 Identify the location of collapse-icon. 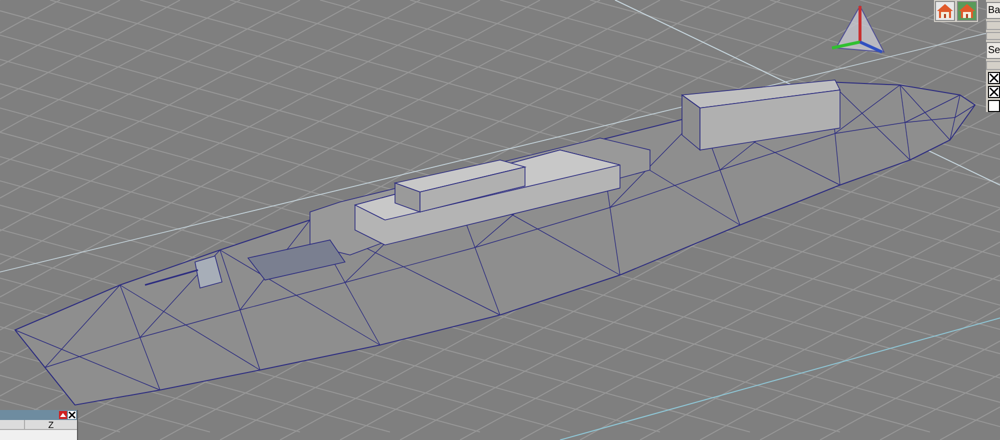
(63, 415).